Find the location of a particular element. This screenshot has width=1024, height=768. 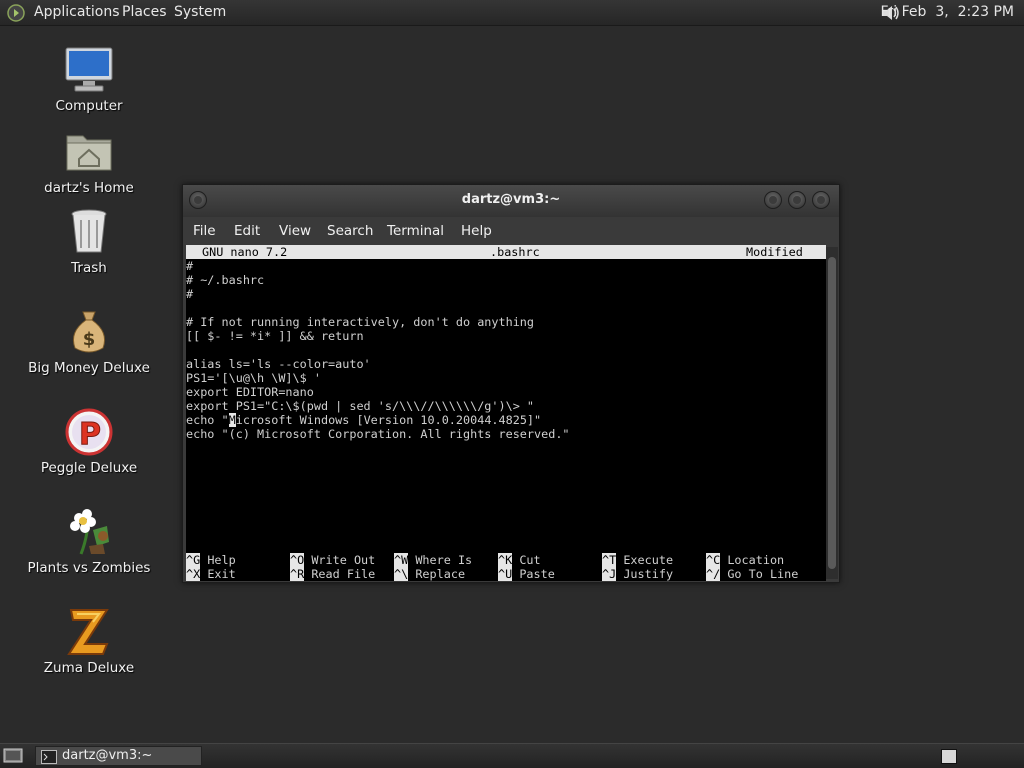

desktop-icon-label: Zuma Deluxe is located at coordinates (89, 668).